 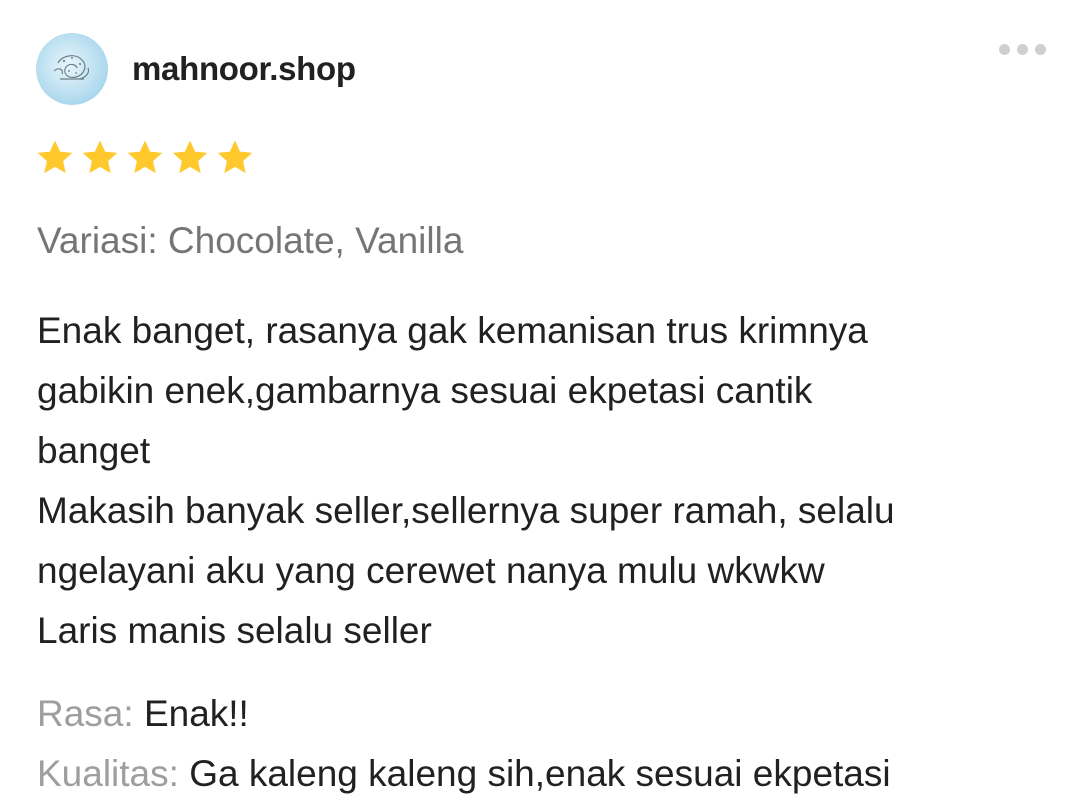 I want to click on shop-logo-avatar, so click(x=71, y=67).